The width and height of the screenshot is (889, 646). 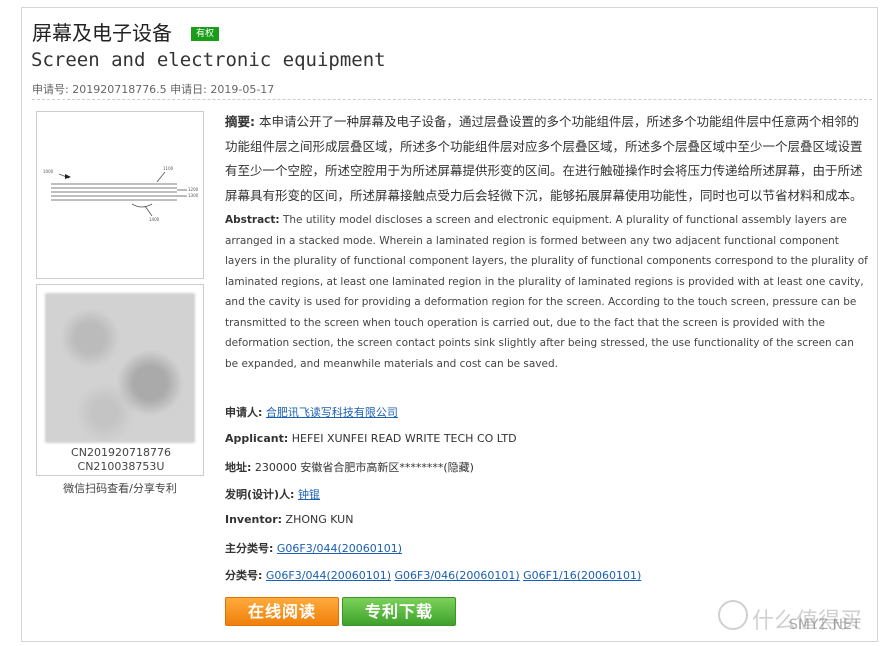 I want to click on qr-code-panel: CN201920718776 CN210038753U, so click(x=120, y=380).